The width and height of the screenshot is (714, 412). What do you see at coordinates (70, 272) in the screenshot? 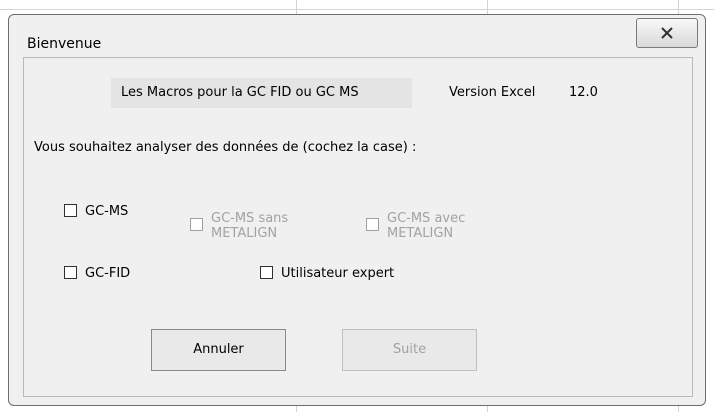
I see `gc-fid-checkbox` at bounding box center [70, 272].